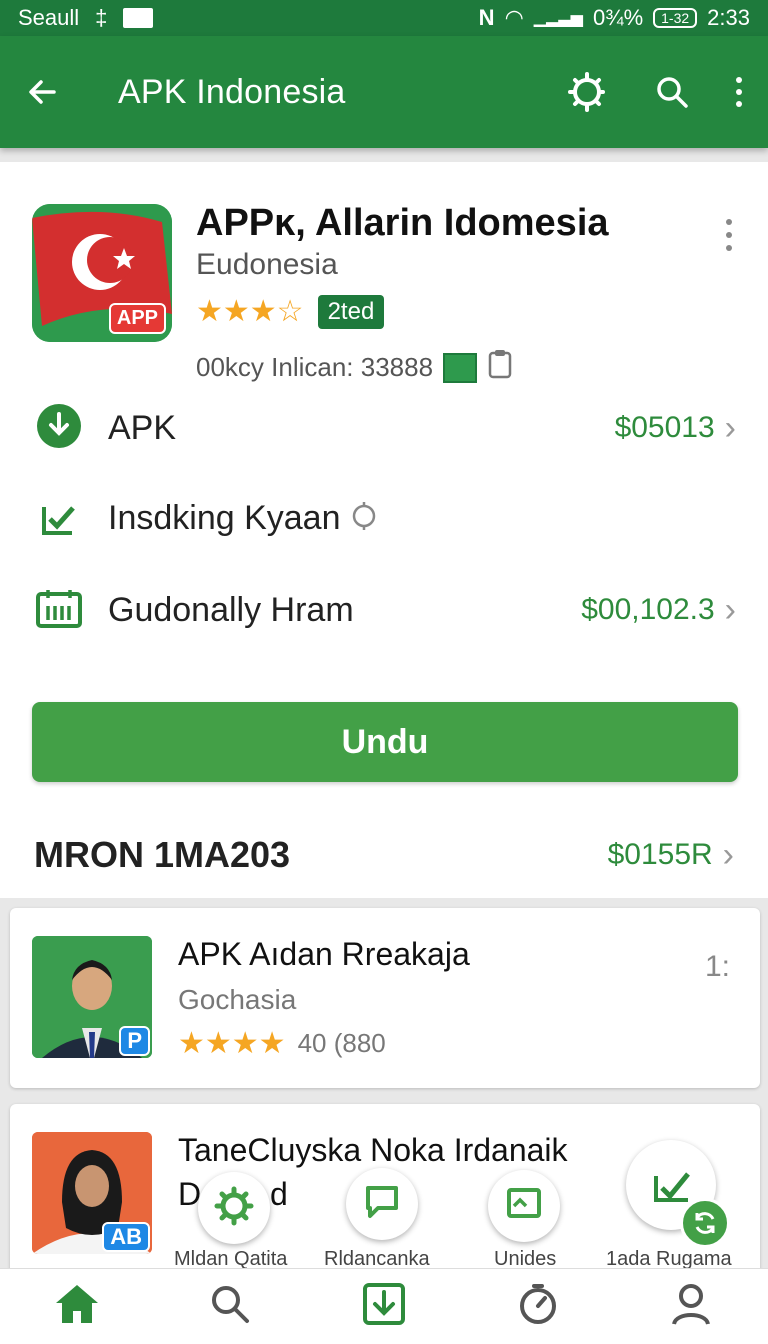 The width and height of the screenshot is (768, 1344). I want to click on timer-icon, so click(538, 1306).